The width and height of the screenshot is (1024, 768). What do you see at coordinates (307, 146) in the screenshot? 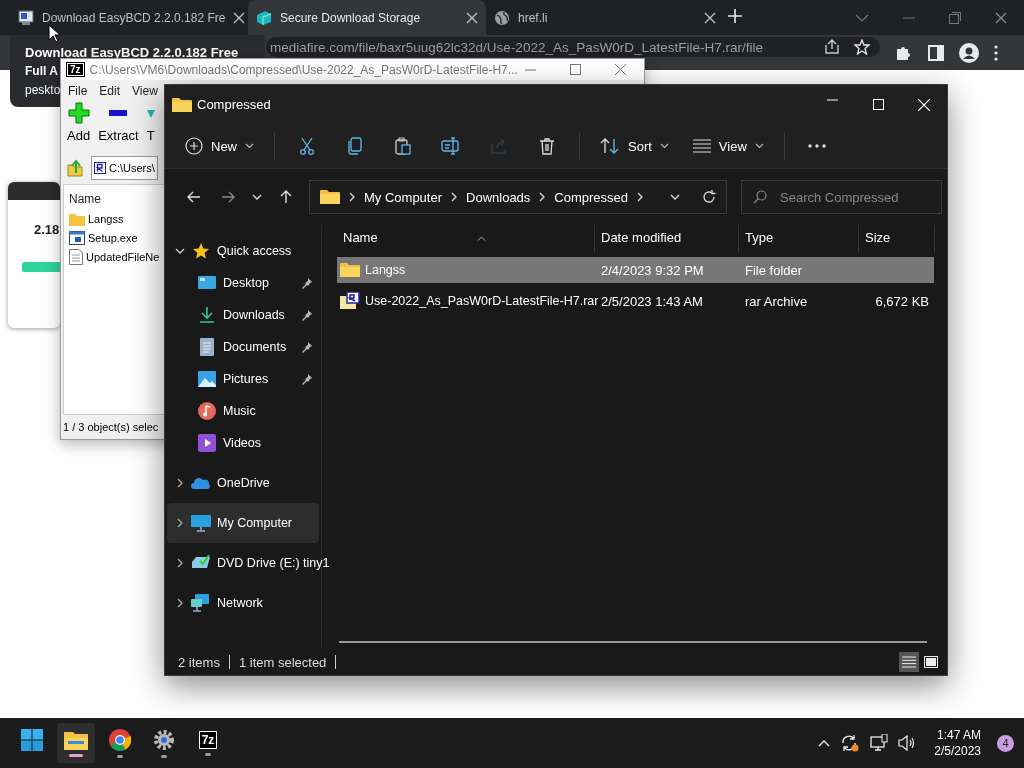
I see `scissors-icon` at bounding box center [307, 146].